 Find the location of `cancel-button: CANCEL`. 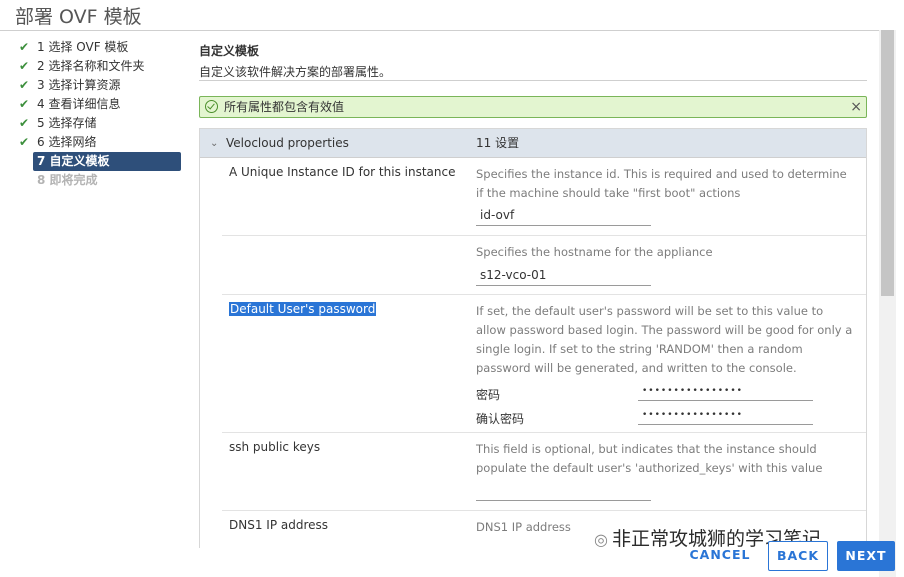

cancel-button: CANCEL is located at coordinates (720, 556).